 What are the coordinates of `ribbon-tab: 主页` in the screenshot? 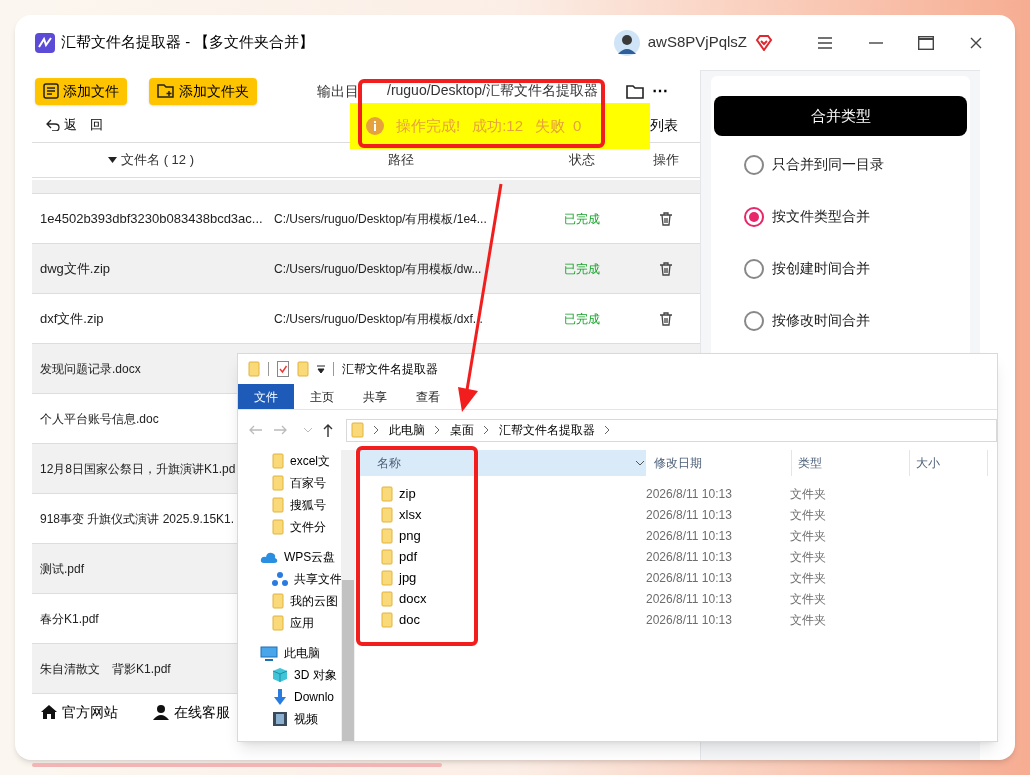 It's located at (322, 396).